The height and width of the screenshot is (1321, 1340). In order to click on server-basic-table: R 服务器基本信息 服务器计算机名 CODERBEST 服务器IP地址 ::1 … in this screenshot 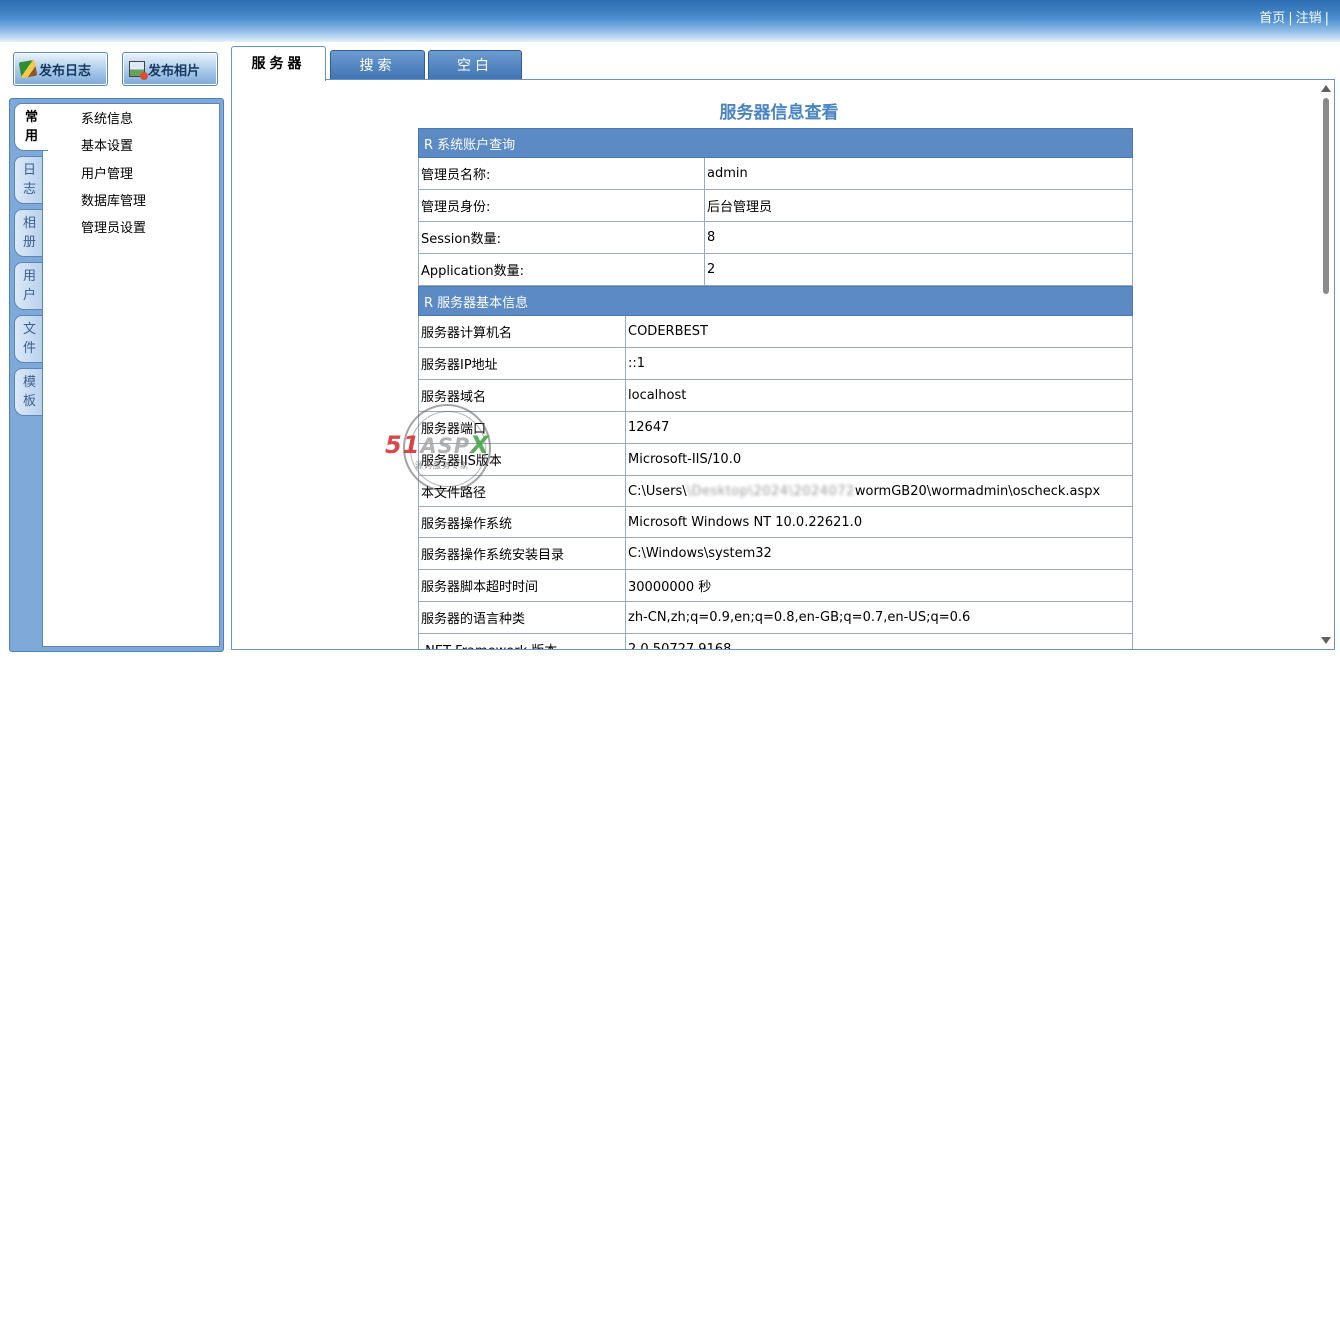, I will do `click(775, 467)`.